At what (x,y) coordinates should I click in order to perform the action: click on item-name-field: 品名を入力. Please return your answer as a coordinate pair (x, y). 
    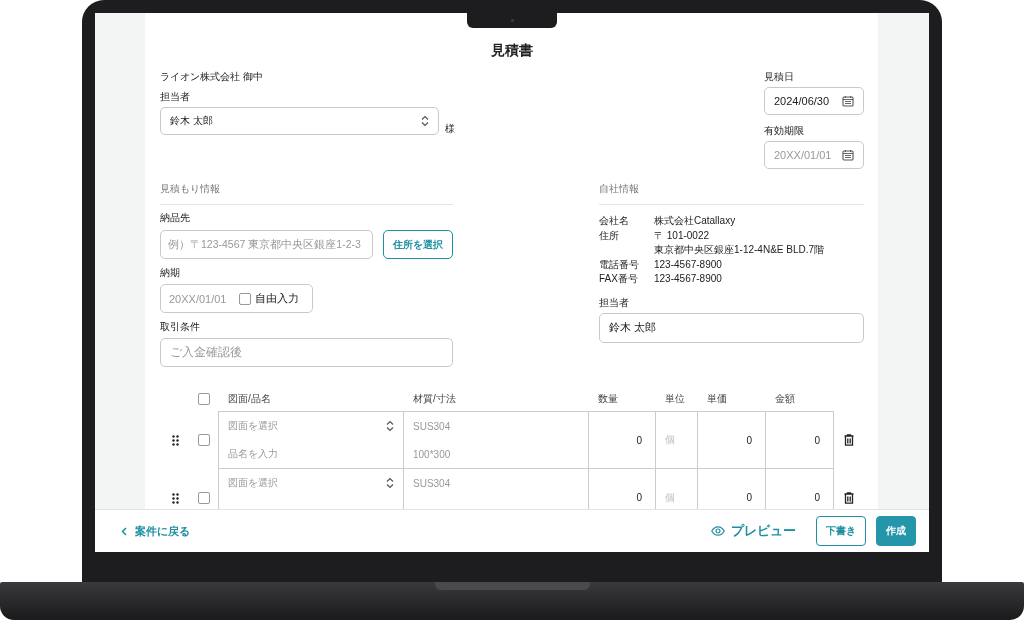
    Looking at the image, I should click on (253, 454).